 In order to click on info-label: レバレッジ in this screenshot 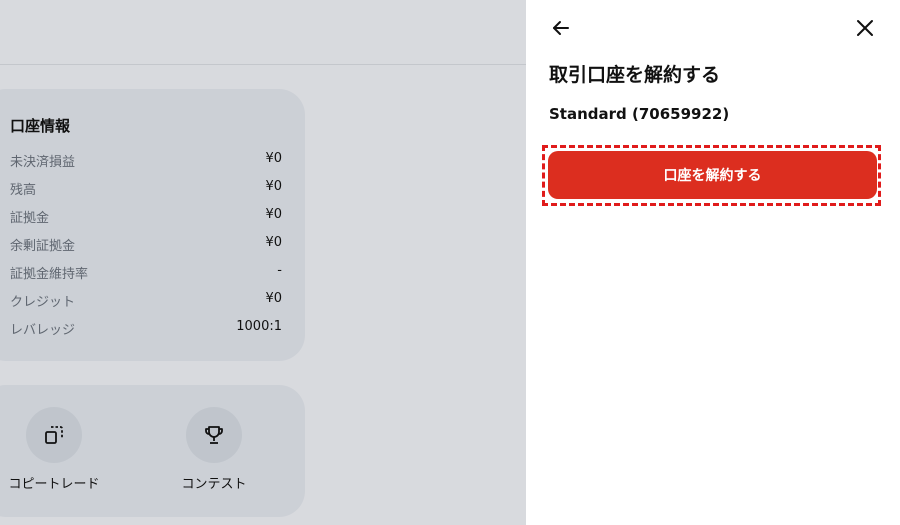, I will do `click(43, 330)`.